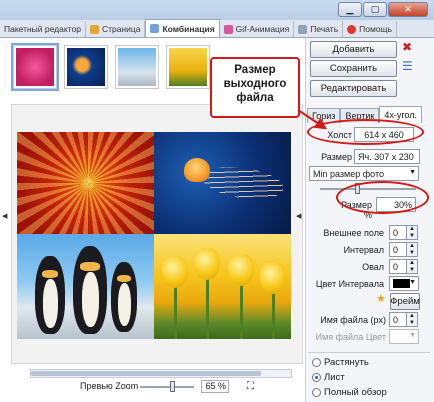  I want to click on divider, so click(369, 352).